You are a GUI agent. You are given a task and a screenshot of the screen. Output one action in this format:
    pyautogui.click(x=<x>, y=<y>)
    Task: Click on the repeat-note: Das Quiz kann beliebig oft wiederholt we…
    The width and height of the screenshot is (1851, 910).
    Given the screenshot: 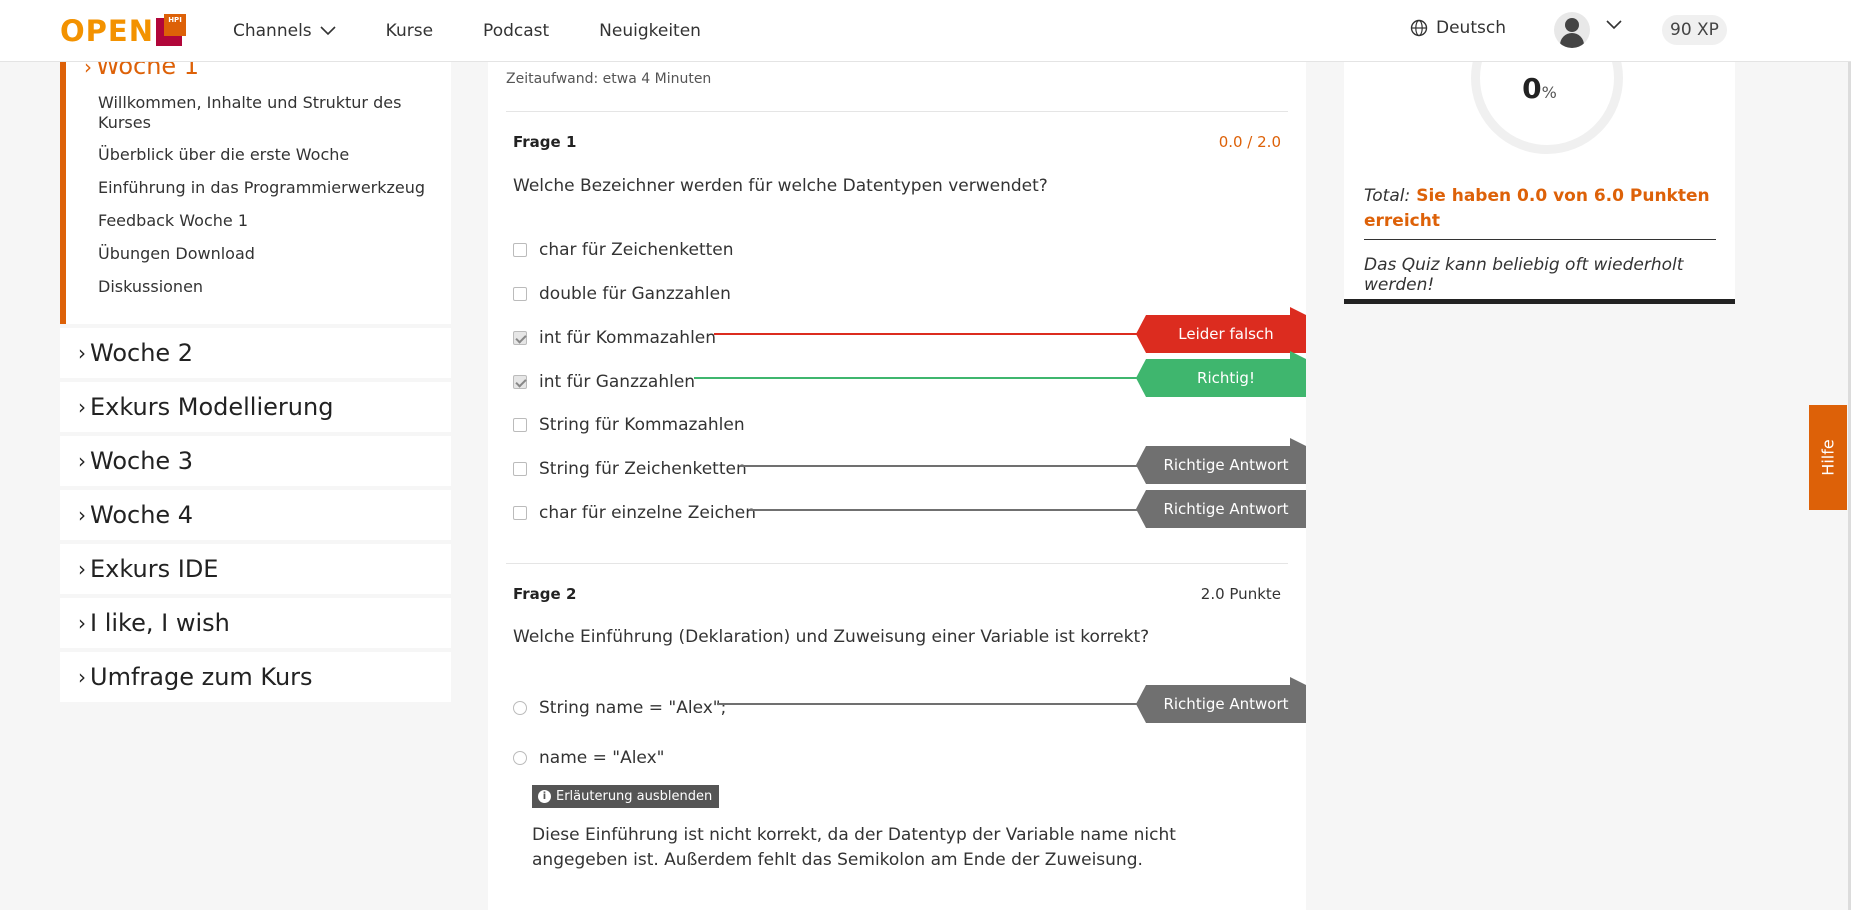 What is the action you would take?
    pyautogui.click(x=1524, y=275)
    